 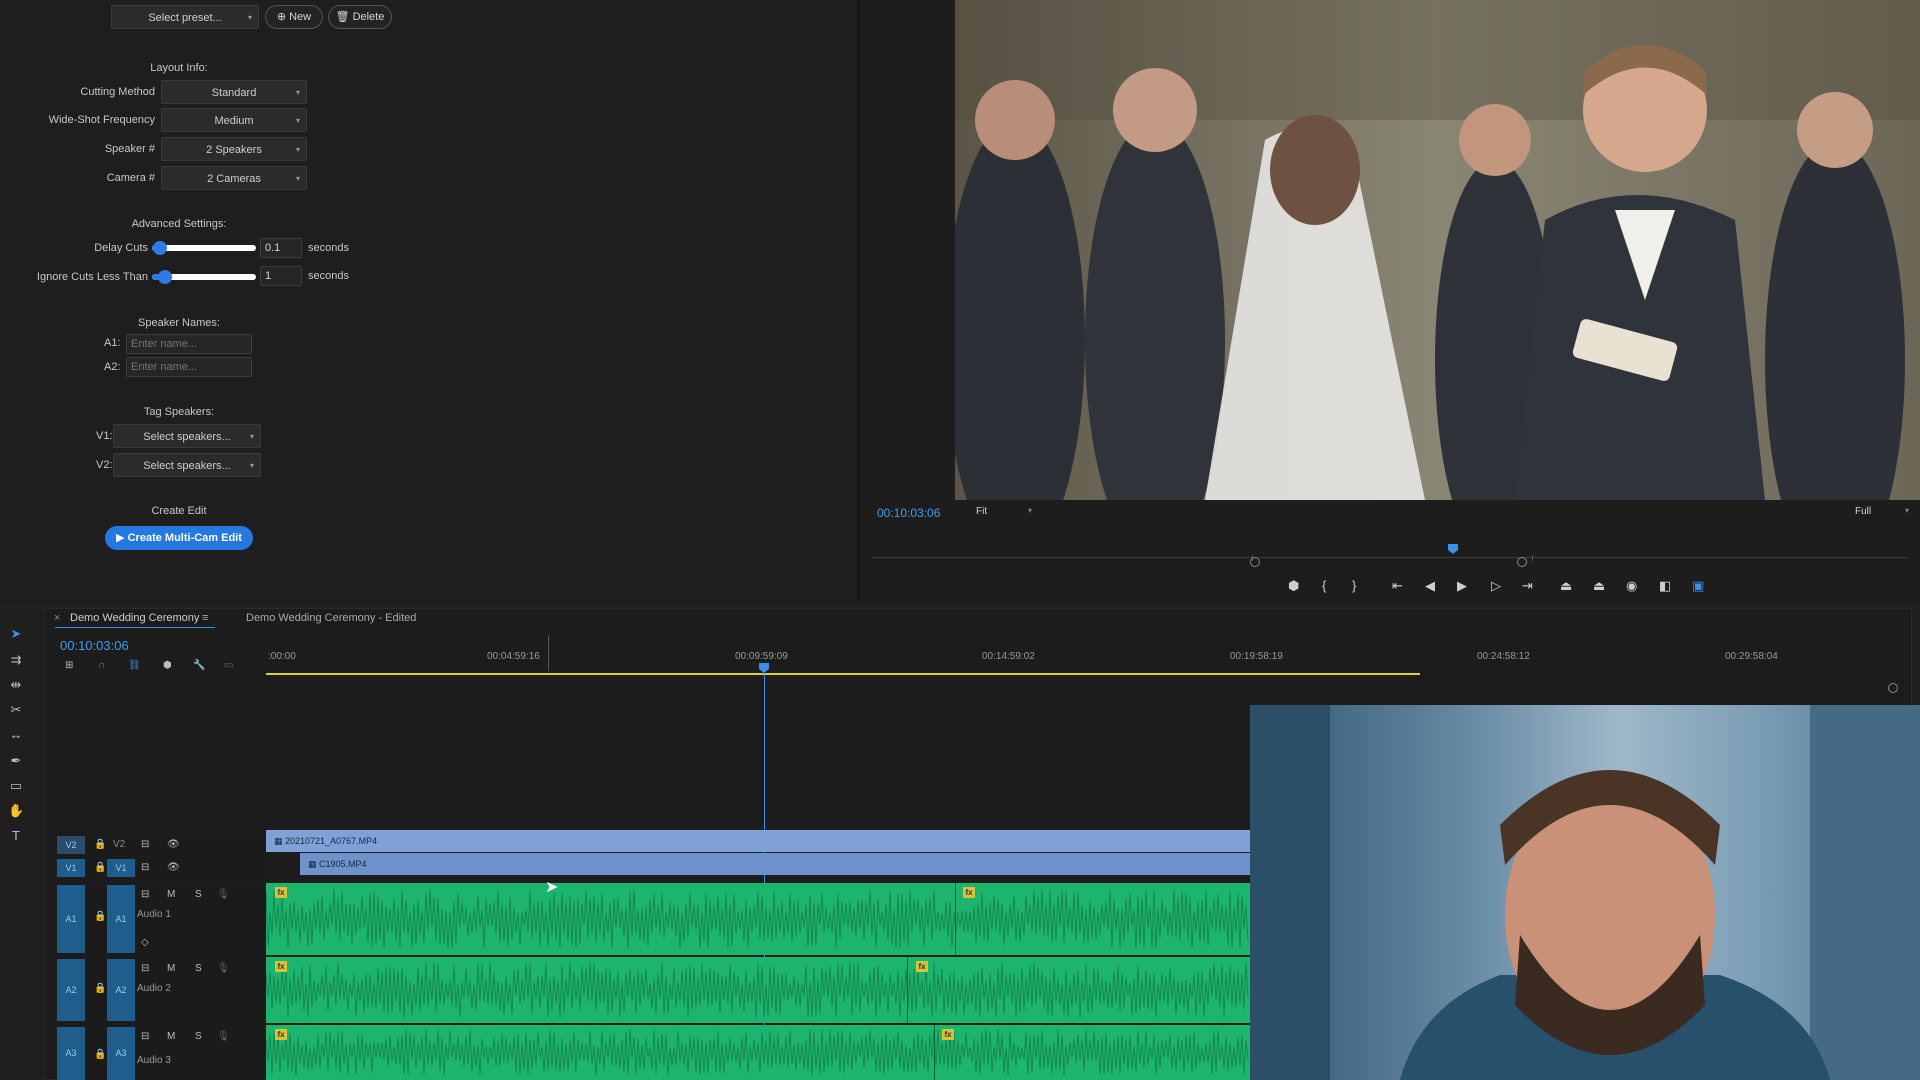 I want to click on rectangle-tool-icon: ▭, so click(x=16, y=786).